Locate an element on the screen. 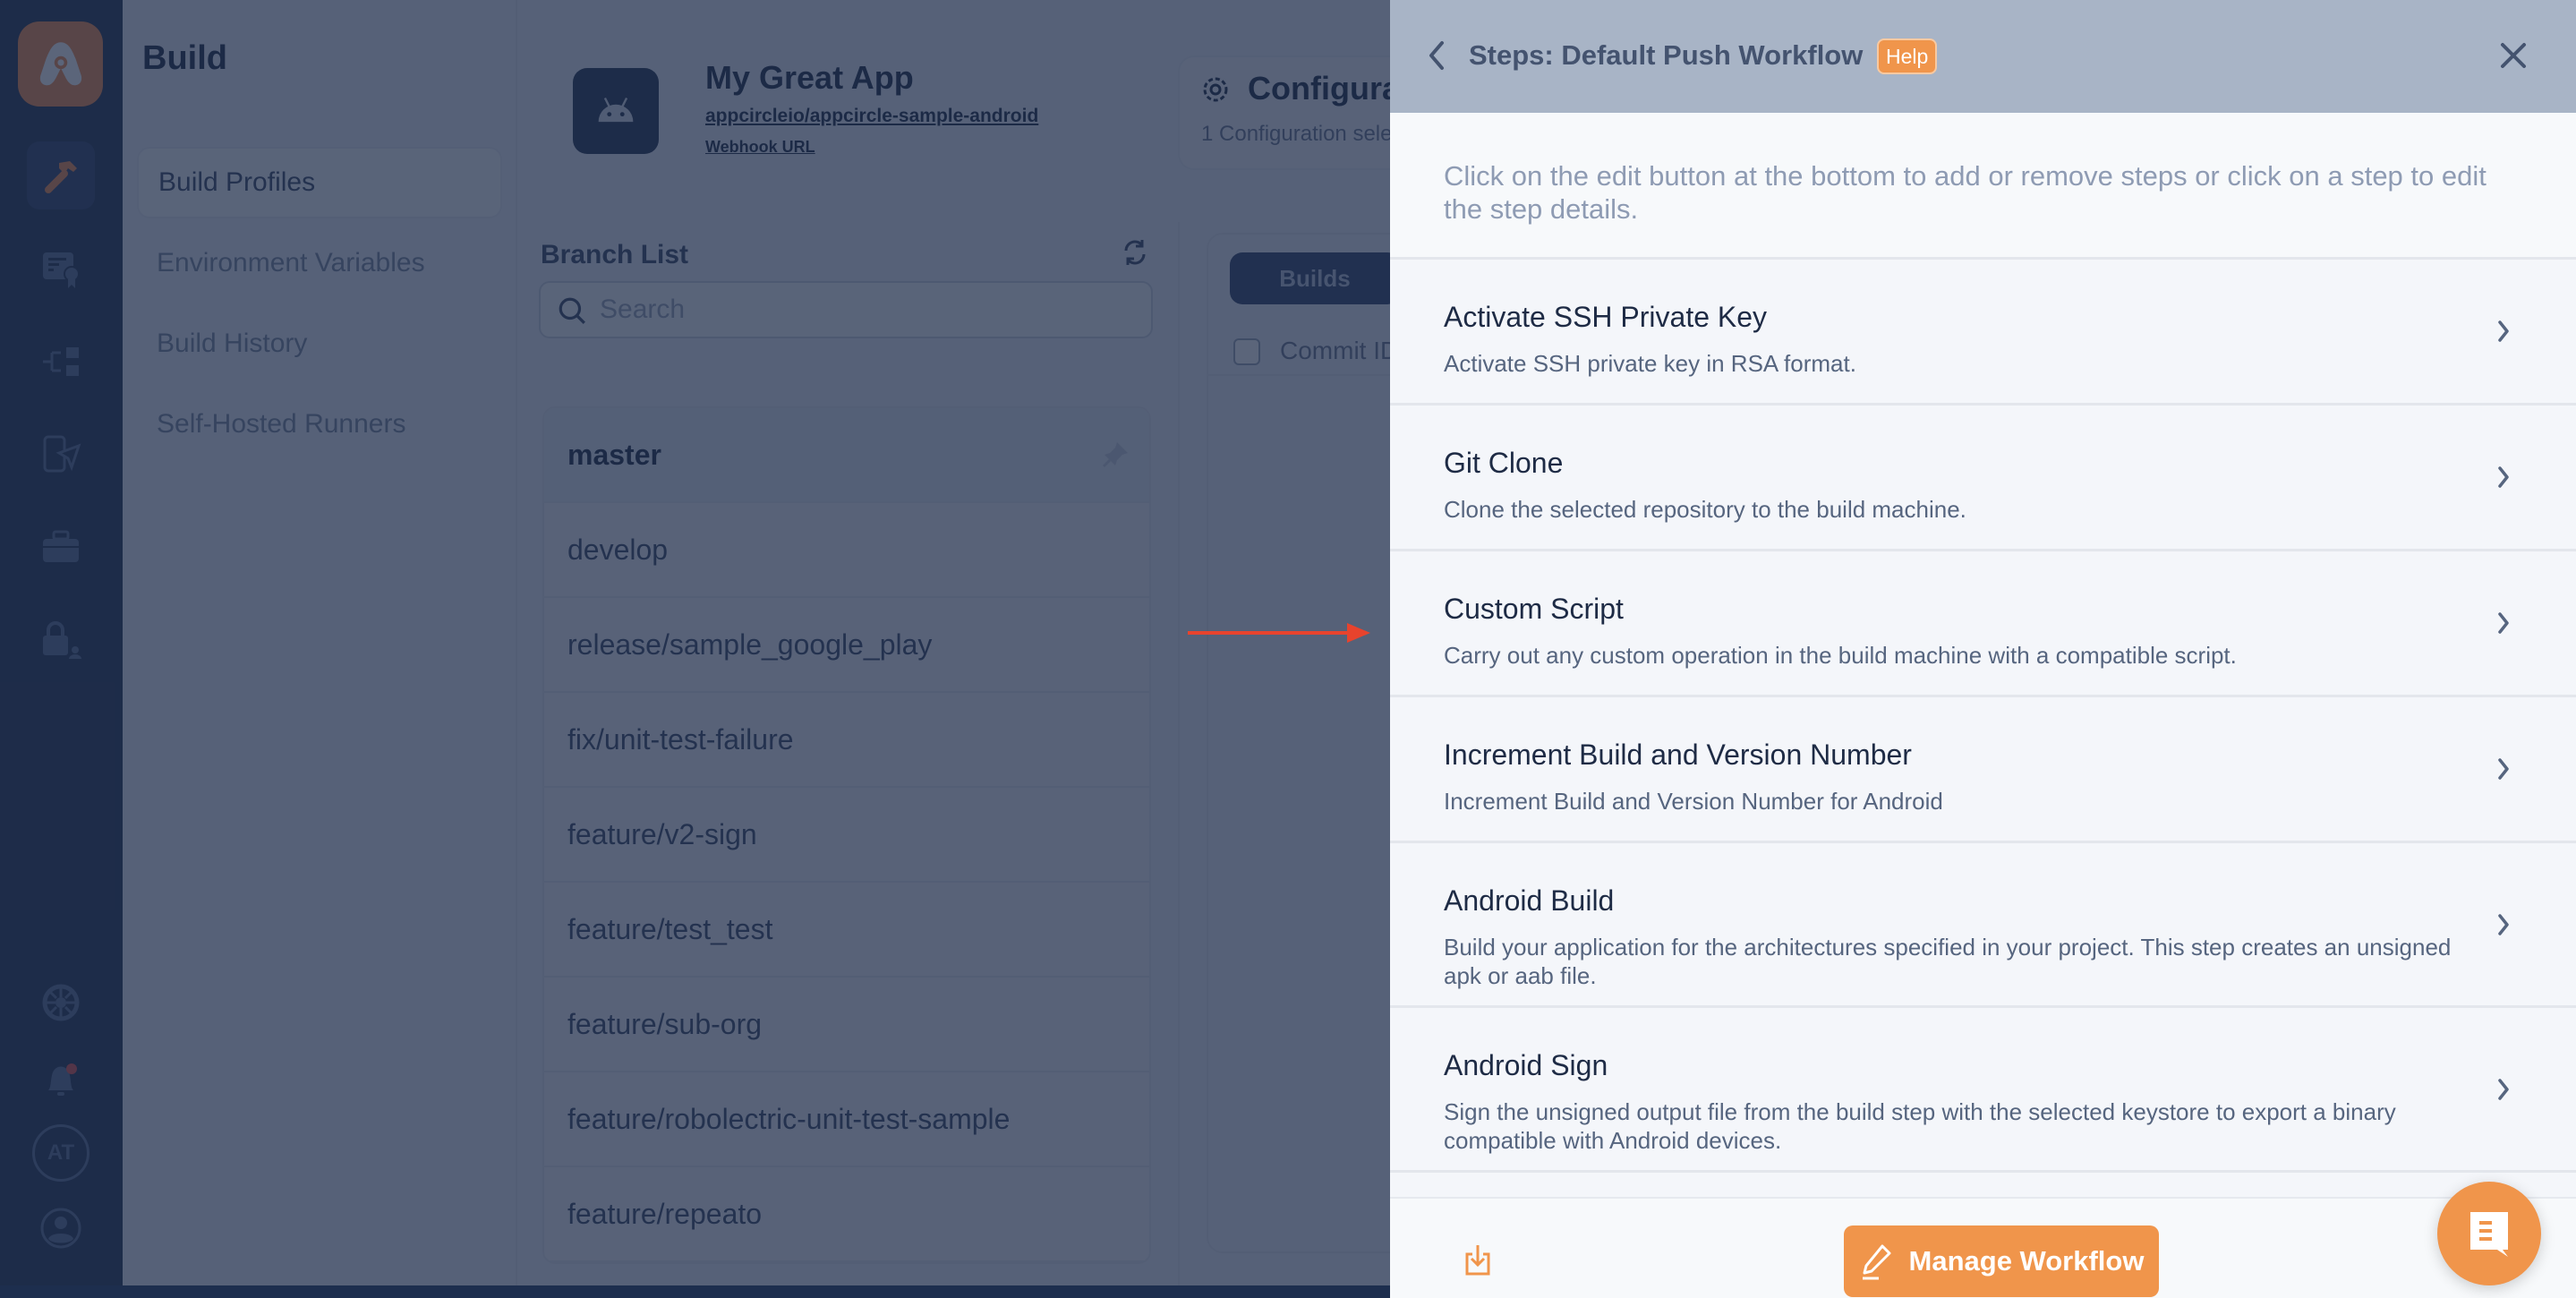  step-title: Increment Build and Version Number is located at coordinates (1678, 755).